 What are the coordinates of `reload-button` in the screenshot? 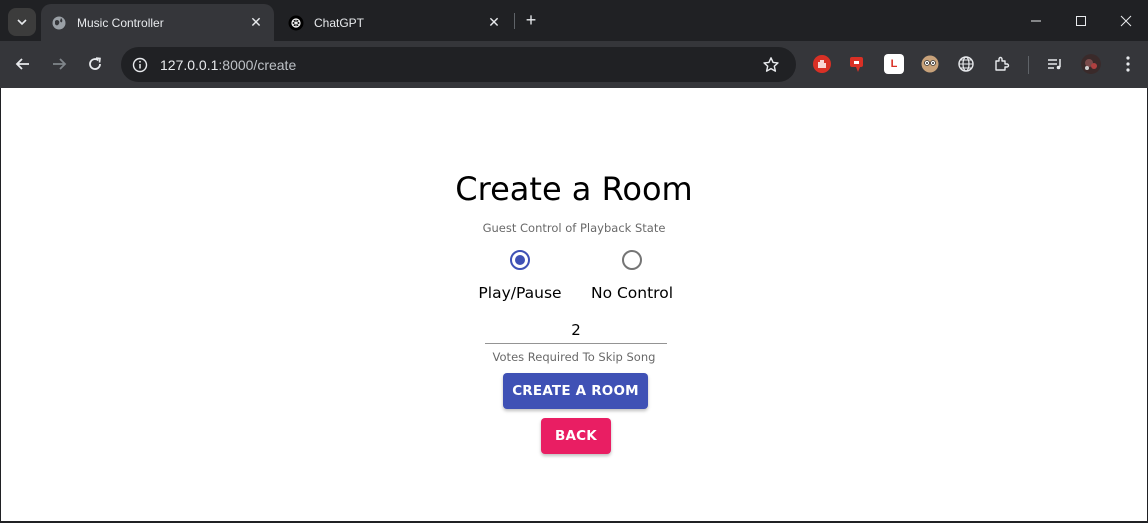 It's located at (95, 64).